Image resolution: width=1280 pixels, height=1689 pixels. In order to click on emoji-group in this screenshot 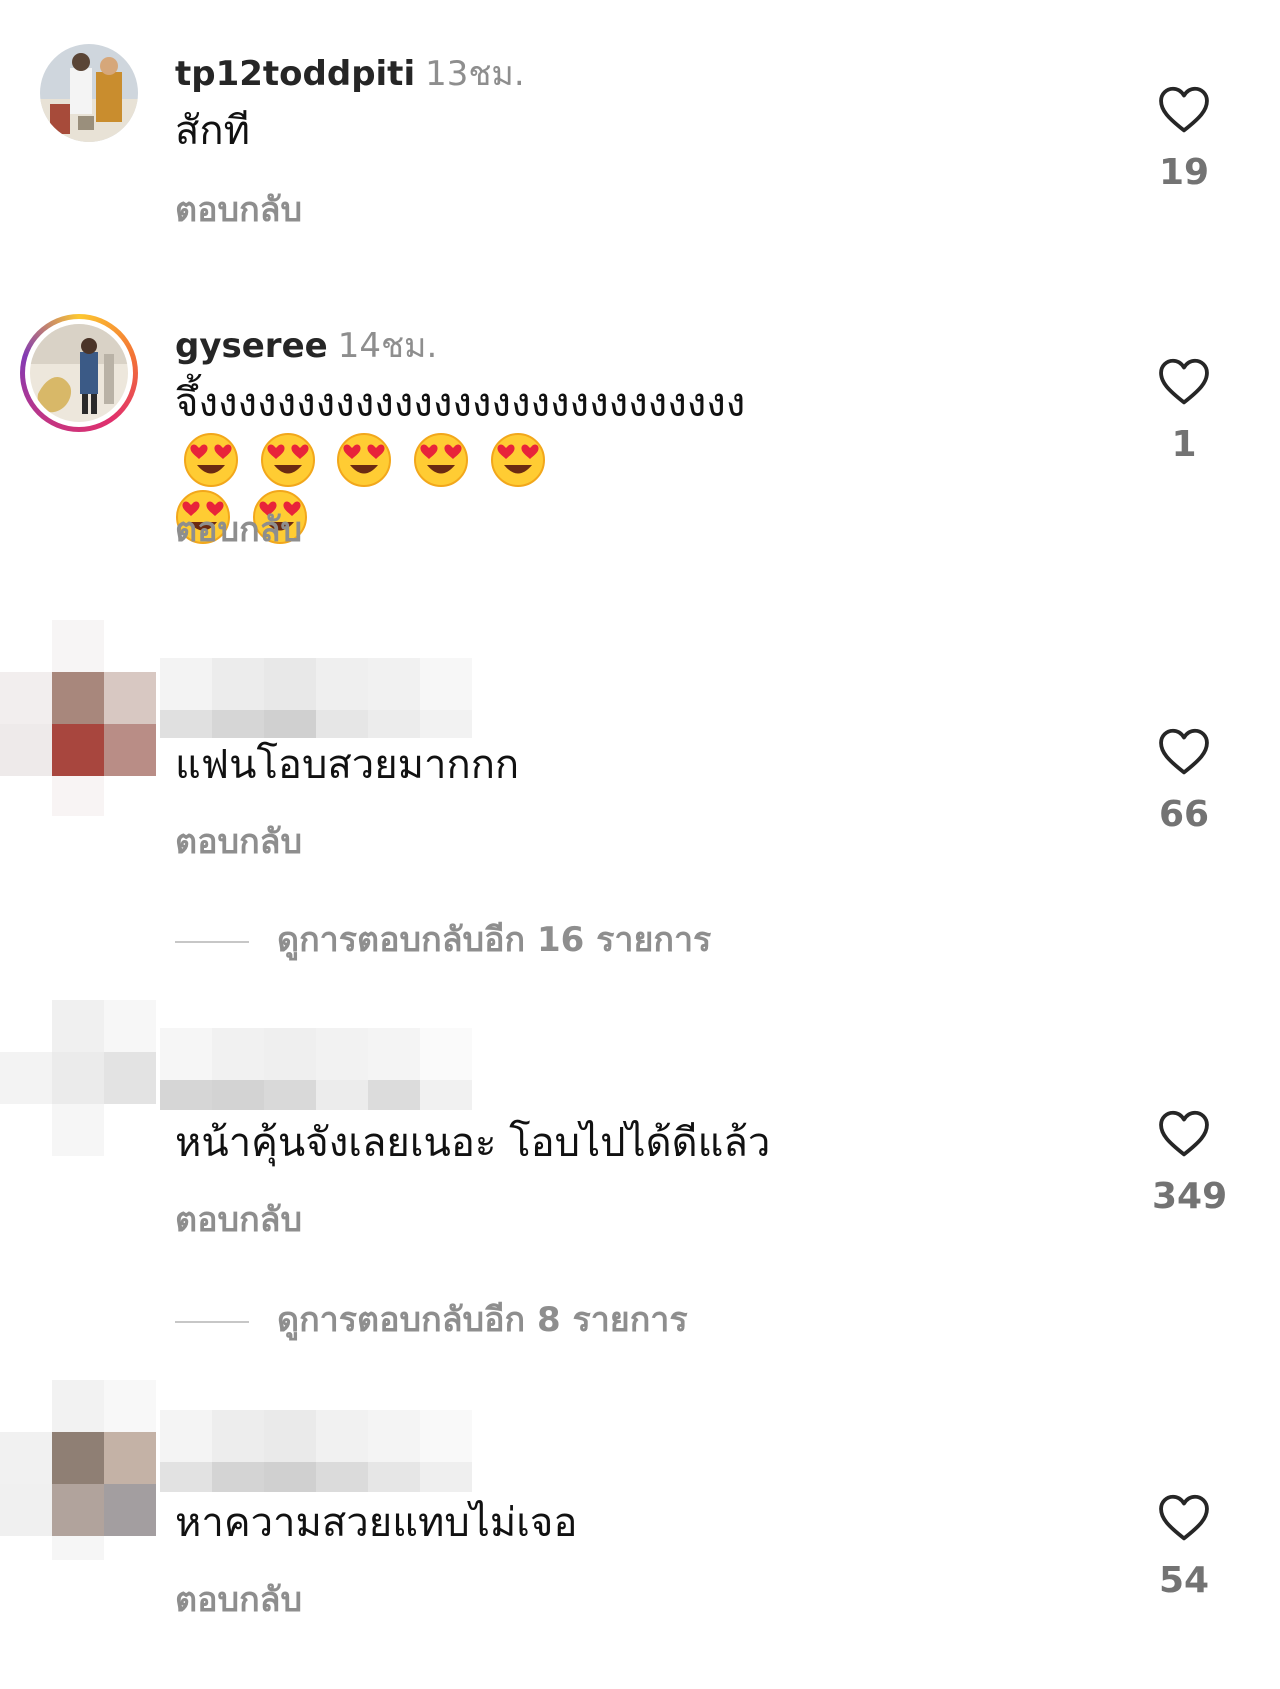, I will do `click(360, 459)`.